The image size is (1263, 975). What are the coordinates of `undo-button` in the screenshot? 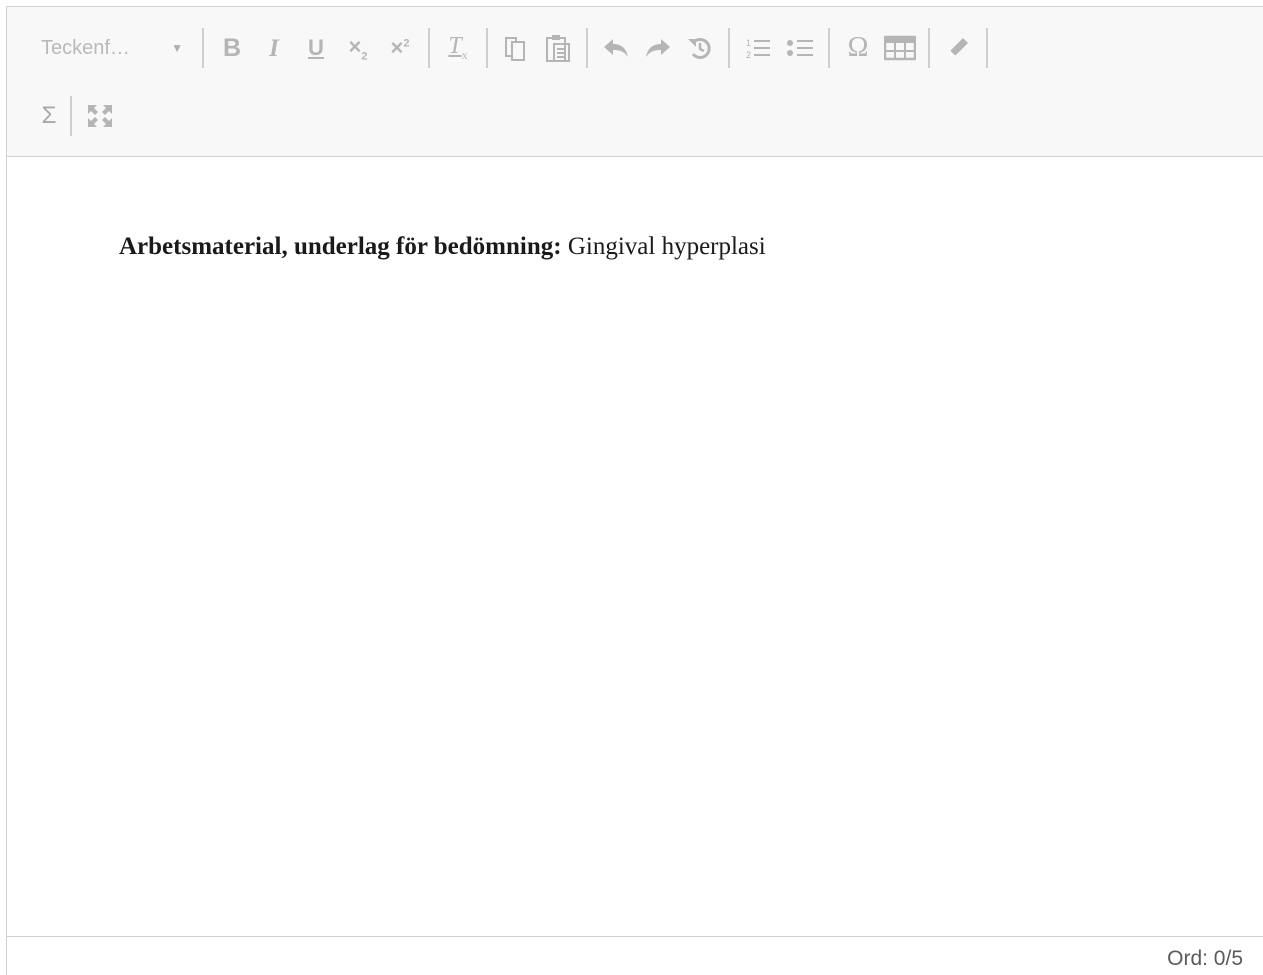 It's located at (616, 48).